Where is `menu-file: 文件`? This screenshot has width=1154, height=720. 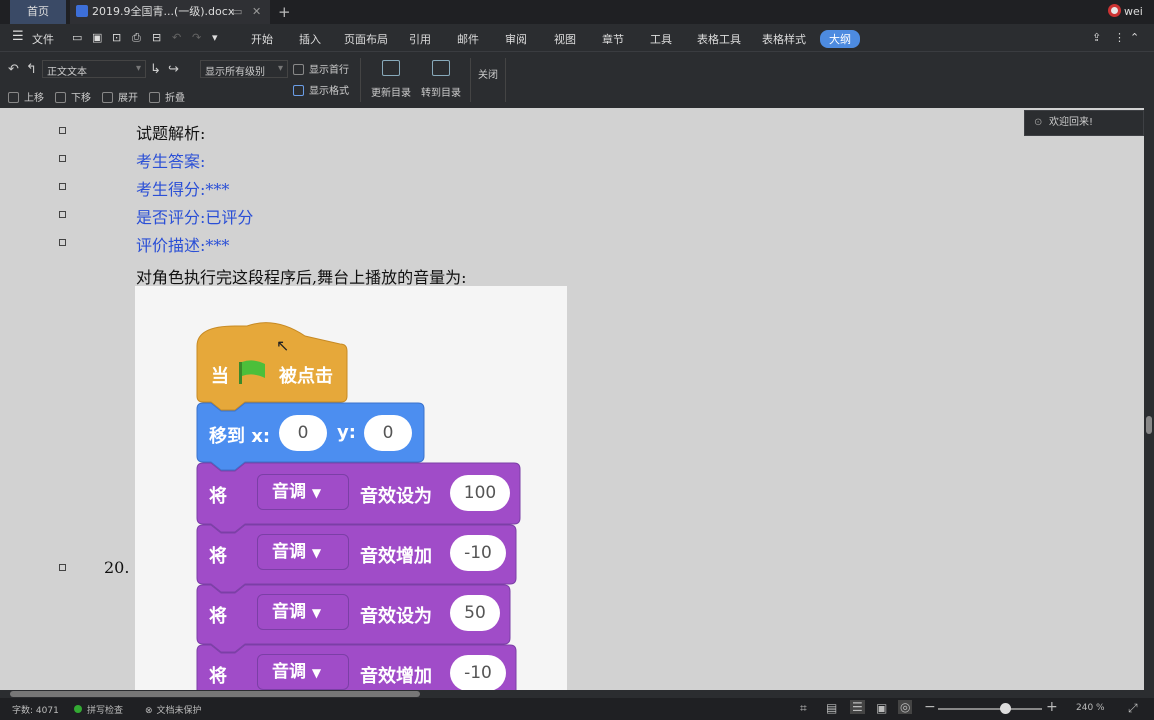 menu-file: 文件 is located at coordinates (43, 39).